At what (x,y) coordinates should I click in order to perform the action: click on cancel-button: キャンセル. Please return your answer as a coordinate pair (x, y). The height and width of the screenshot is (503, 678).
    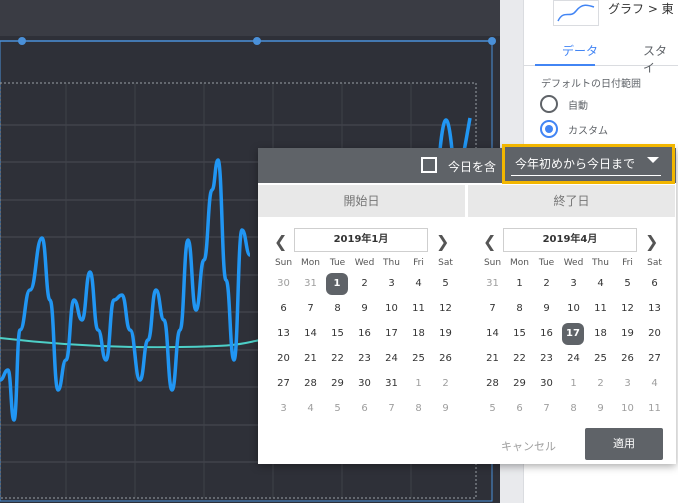
    Looking at the image, I should click on (528, 446).